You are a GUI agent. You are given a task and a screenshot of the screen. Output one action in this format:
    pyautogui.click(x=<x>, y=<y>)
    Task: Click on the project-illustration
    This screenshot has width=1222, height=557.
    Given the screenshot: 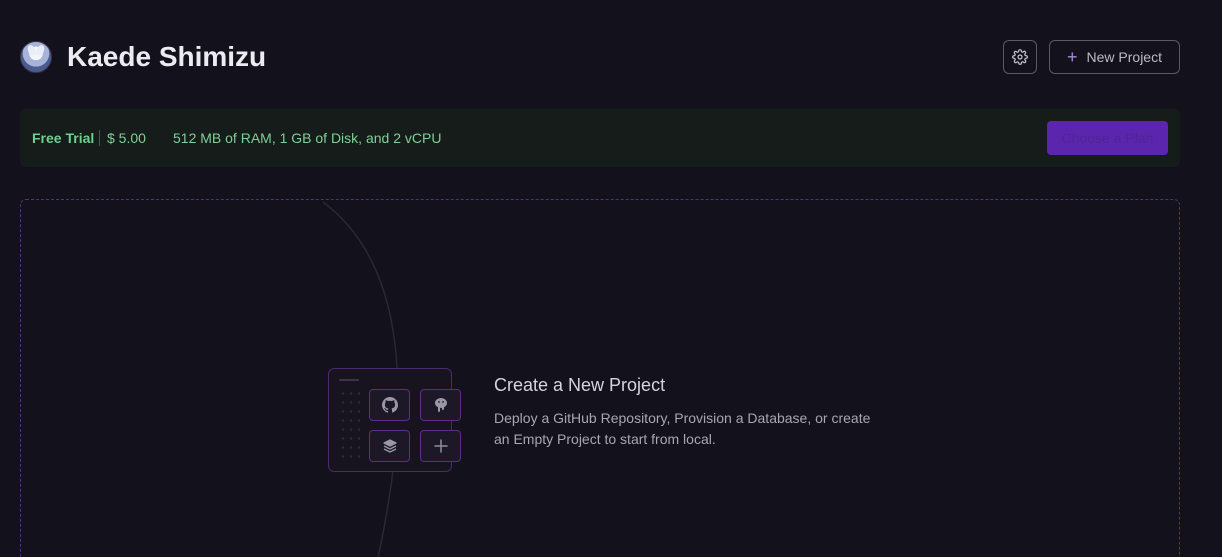 What is the action you would take?
    pyautogui.click(x=394, y=421)
    